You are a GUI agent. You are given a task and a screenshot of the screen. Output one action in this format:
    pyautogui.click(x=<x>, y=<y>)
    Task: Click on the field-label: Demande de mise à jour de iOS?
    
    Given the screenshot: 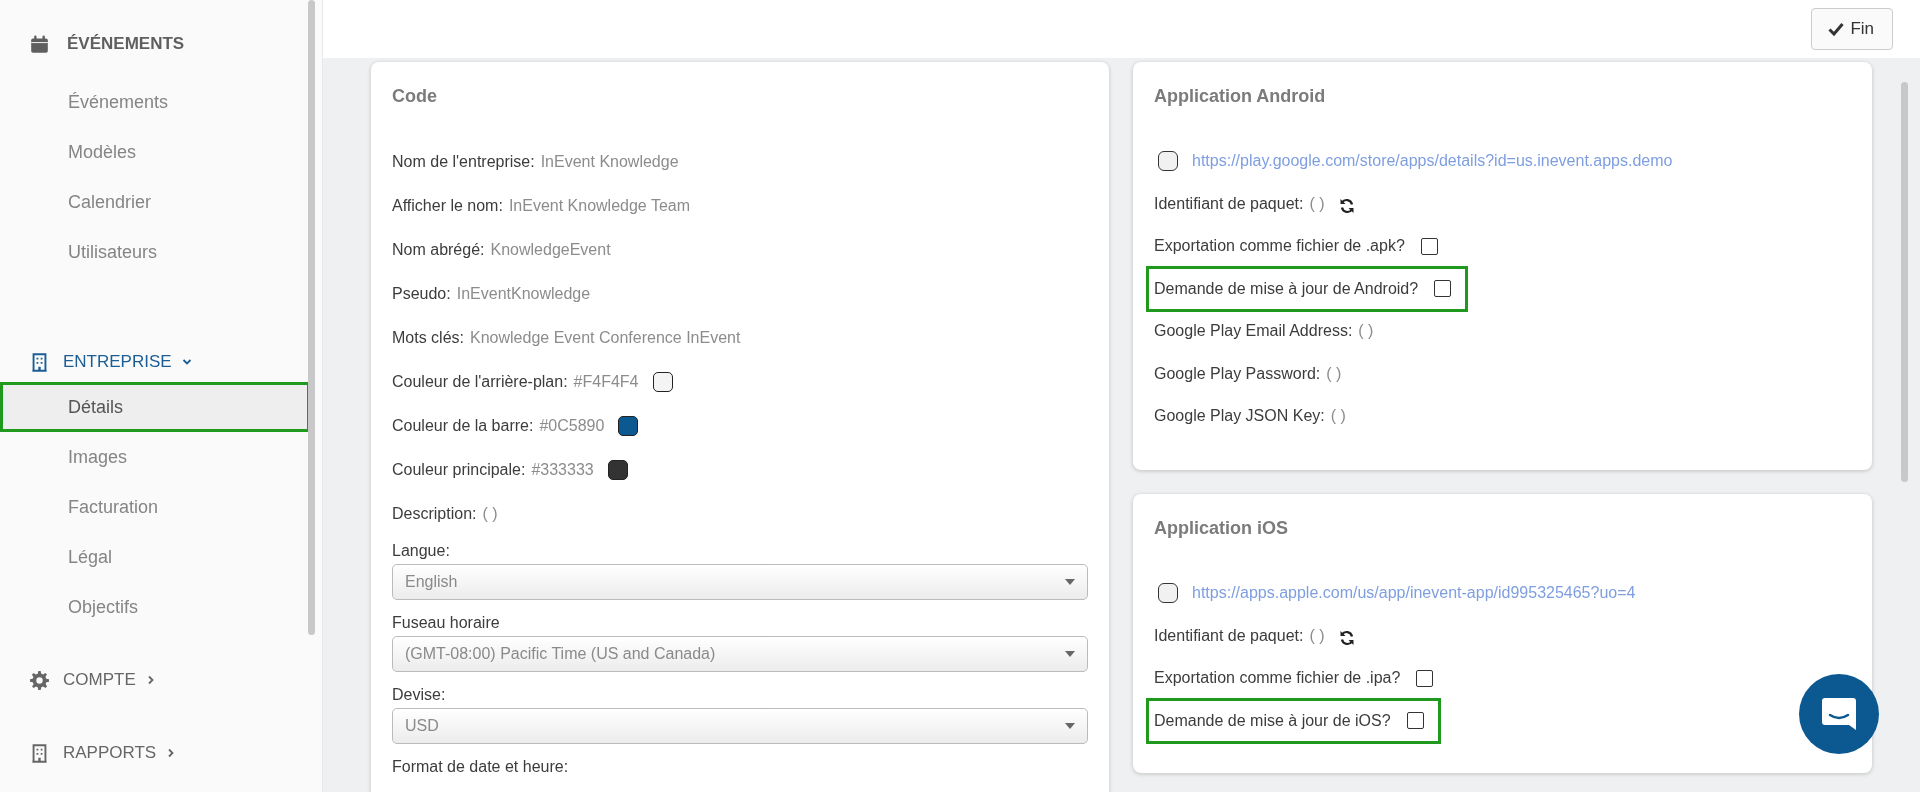 What is the action you would take?
    pyautogui.click(x=1272, y=720)
    